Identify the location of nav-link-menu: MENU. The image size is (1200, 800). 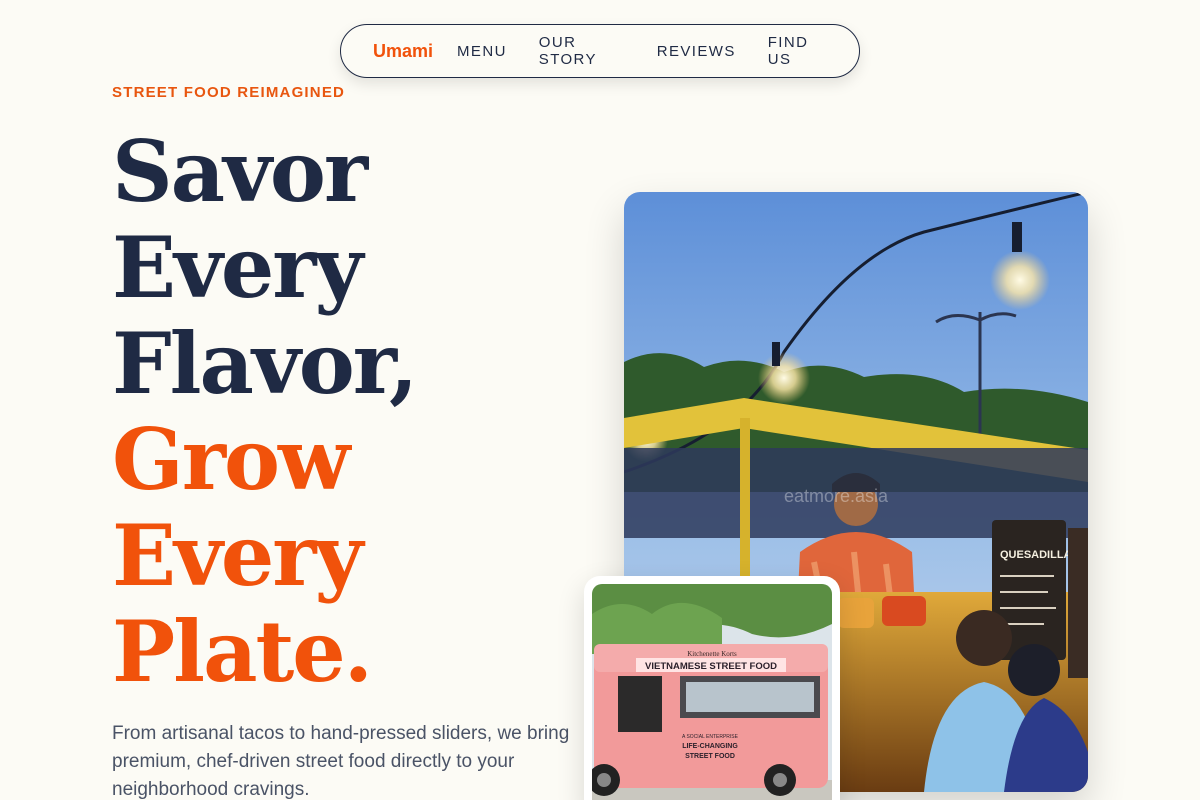
(482, 51).